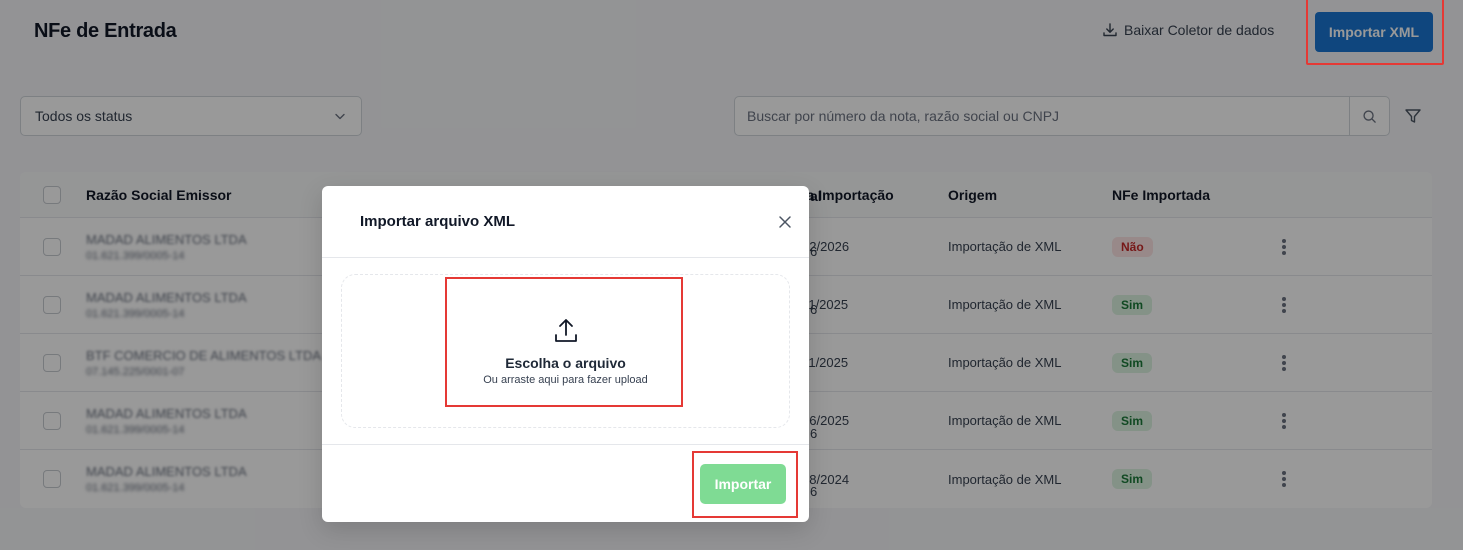  Describe the element at coordinates (438, 221) in the screenshot. I see `modal-title: Importar arquivo XML` at that location.